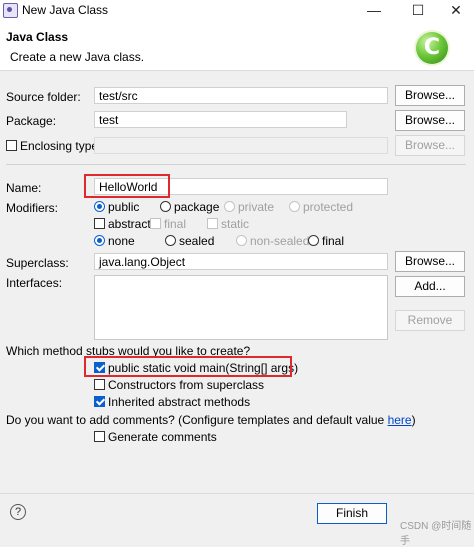 Image resolution: width=474 pixels, height=547 pixels. Describe the element at coordinates (197, 241) in the screenshot. I see `sealed-label: sealed` at that location.